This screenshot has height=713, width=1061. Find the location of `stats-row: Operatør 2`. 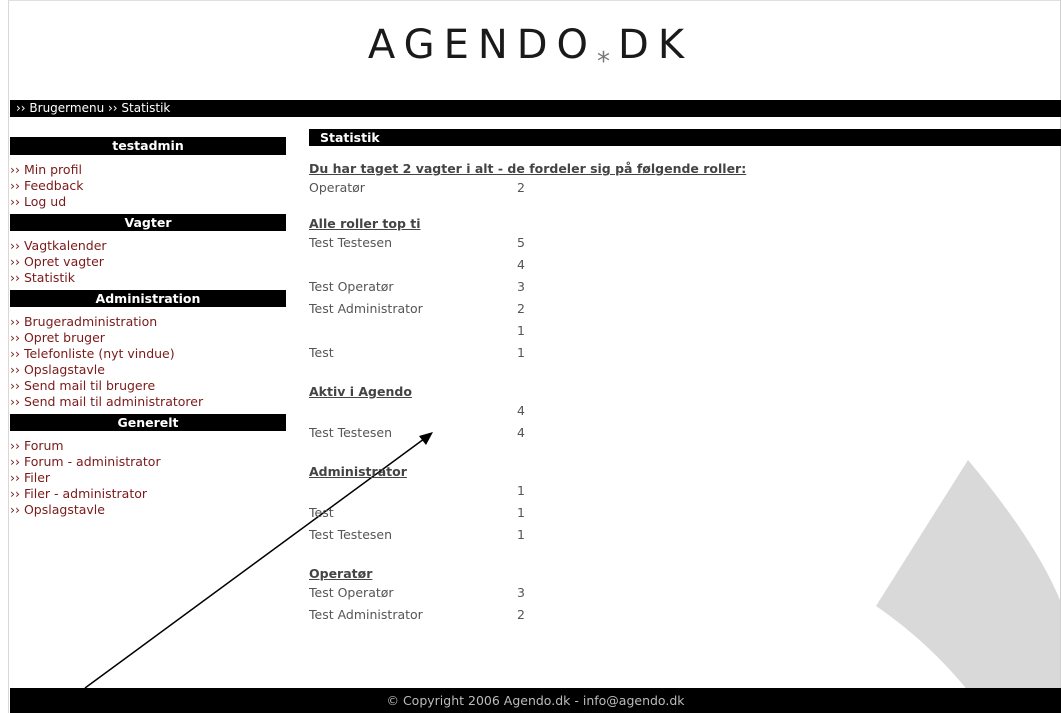

stats-row: Operatør 2 is located at coordinates (685, 188).